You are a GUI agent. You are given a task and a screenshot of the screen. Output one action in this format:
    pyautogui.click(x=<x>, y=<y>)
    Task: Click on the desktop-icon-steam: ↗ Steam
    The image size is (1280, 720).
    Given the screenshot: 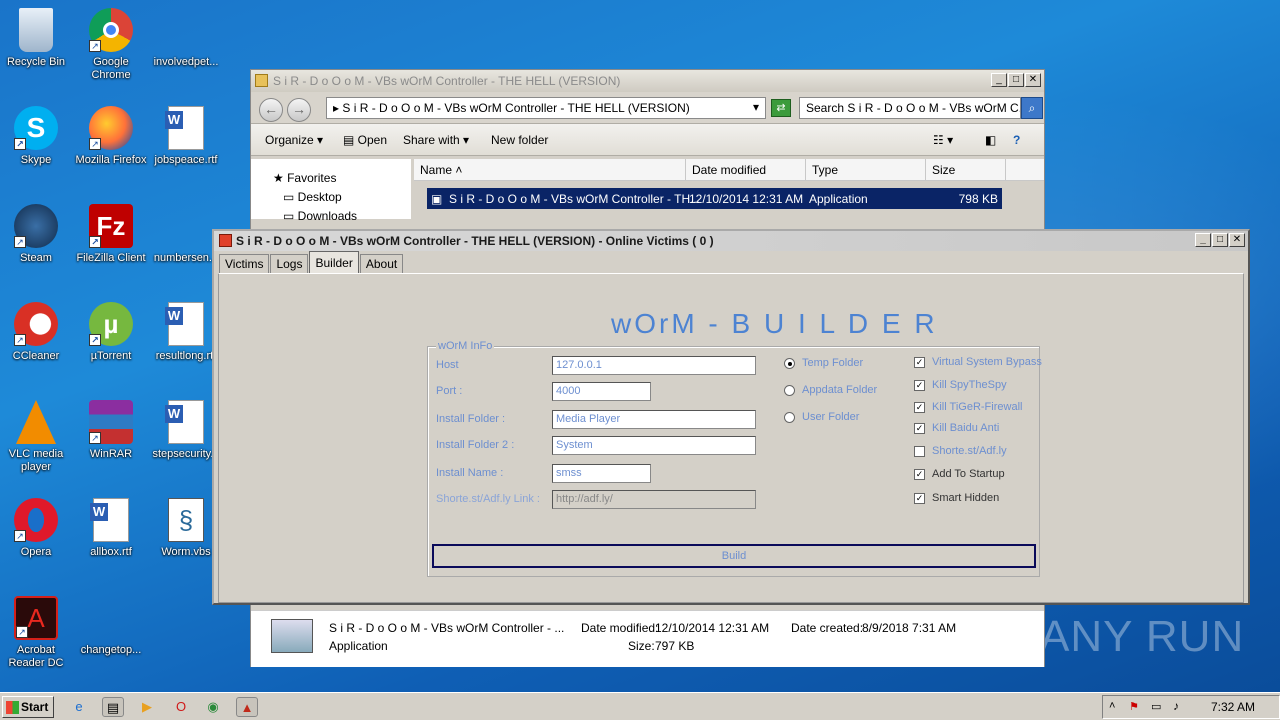 What is the action you would take?
    pyautogui.click(x=37, y=234)
    